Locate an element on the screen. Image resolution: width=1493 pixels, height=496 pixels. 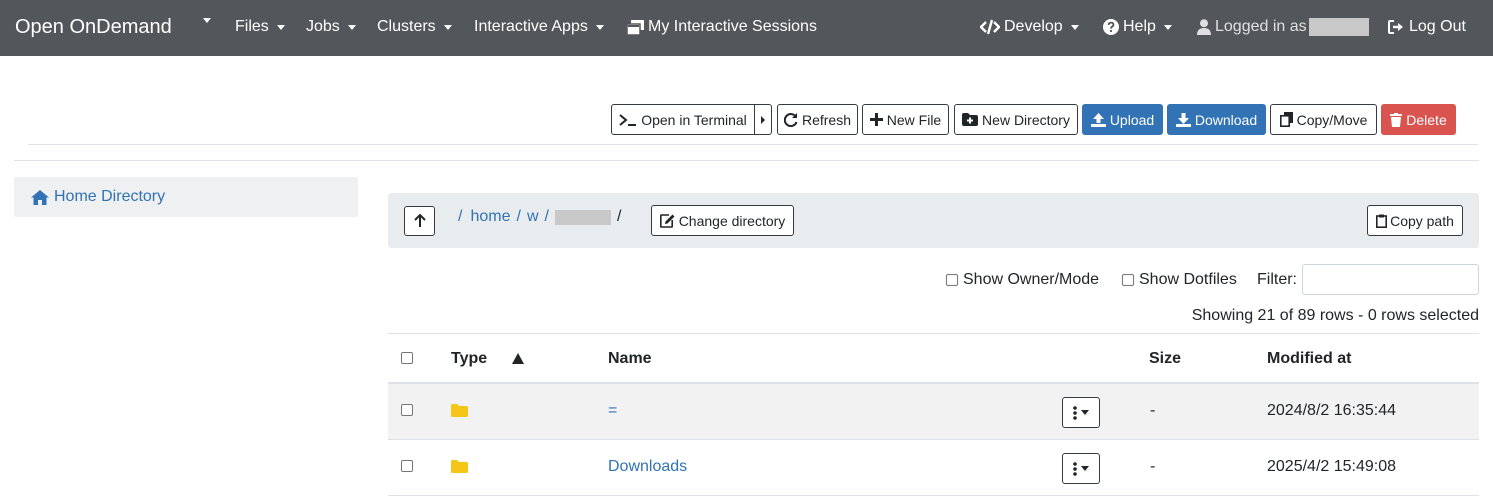
table-row: = - 2024/8/2 16:35:44 is located at coordinates (933, 412).